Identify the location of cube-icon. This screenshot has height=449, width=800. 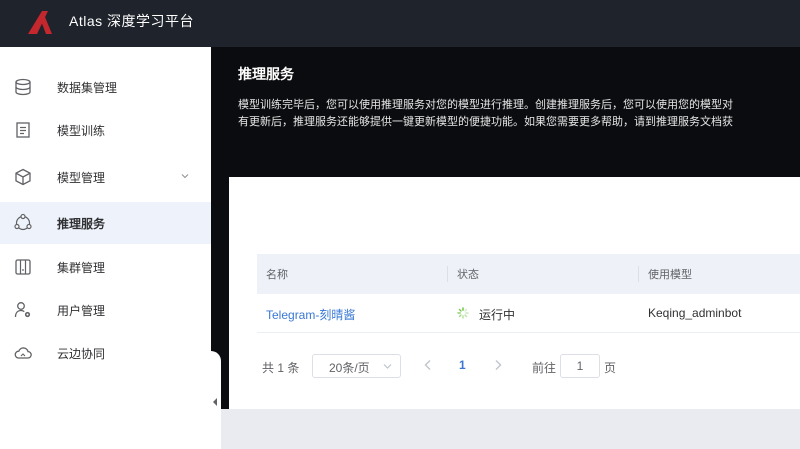
(23, 177).